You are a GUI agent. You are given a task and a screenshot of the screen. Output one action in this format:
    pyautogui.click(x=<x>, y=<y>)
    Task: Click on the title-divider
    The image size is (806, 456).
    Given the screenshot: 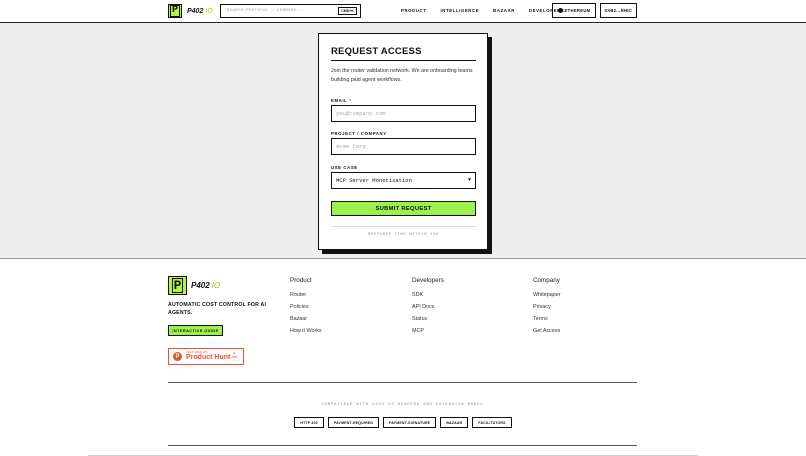 What is the action you would take?
    pyautogui.click(x=403, y=60)
    